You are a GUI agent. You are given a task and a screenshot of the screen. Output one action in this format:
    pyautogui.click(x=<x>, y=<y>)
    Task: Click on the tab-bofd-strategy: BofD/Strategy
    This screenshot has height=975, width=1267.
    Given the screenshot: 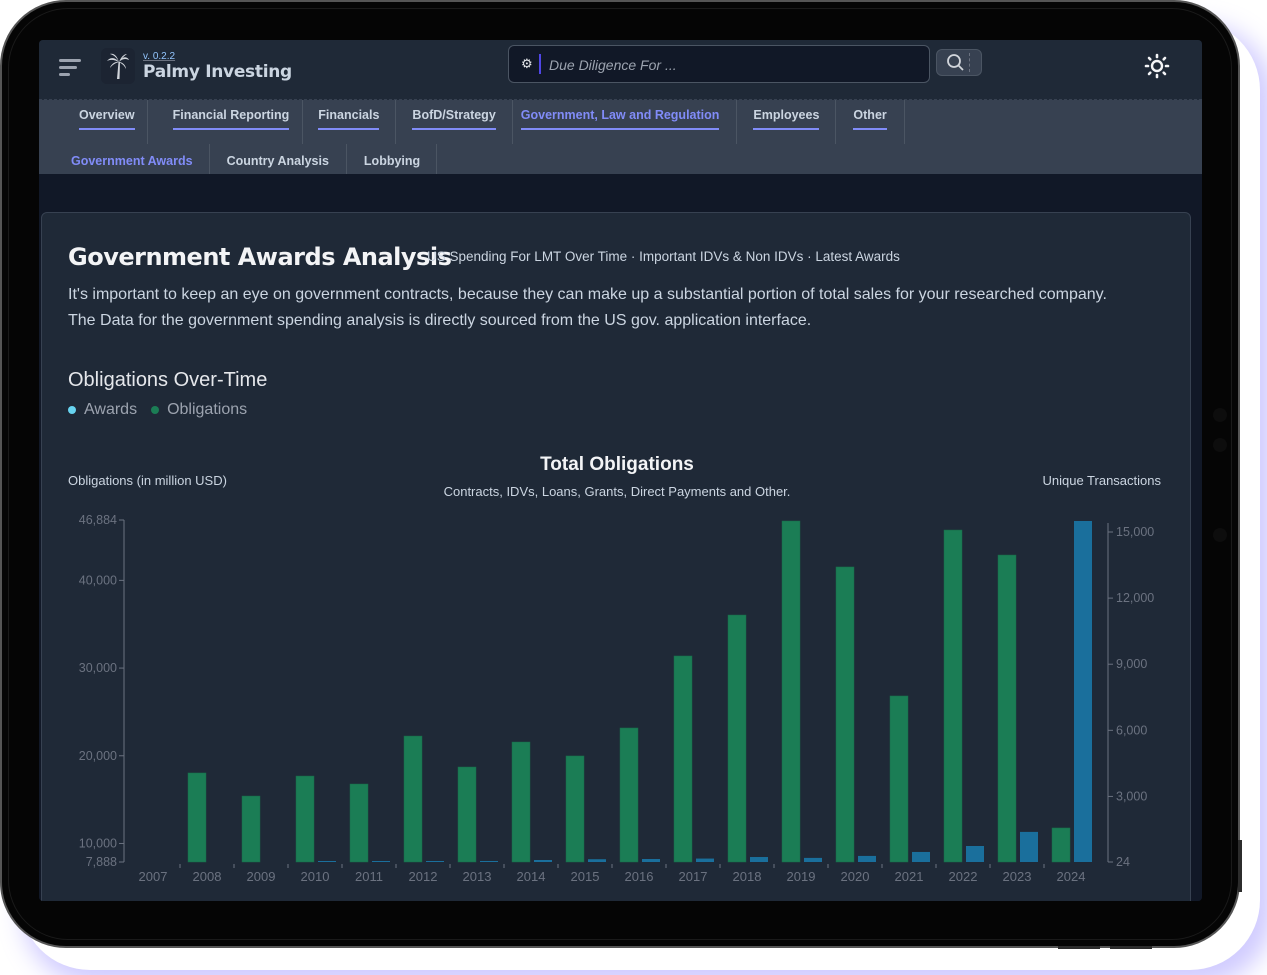 What is the action you would take?
    pyautogui.click(x=454, y=122)
    